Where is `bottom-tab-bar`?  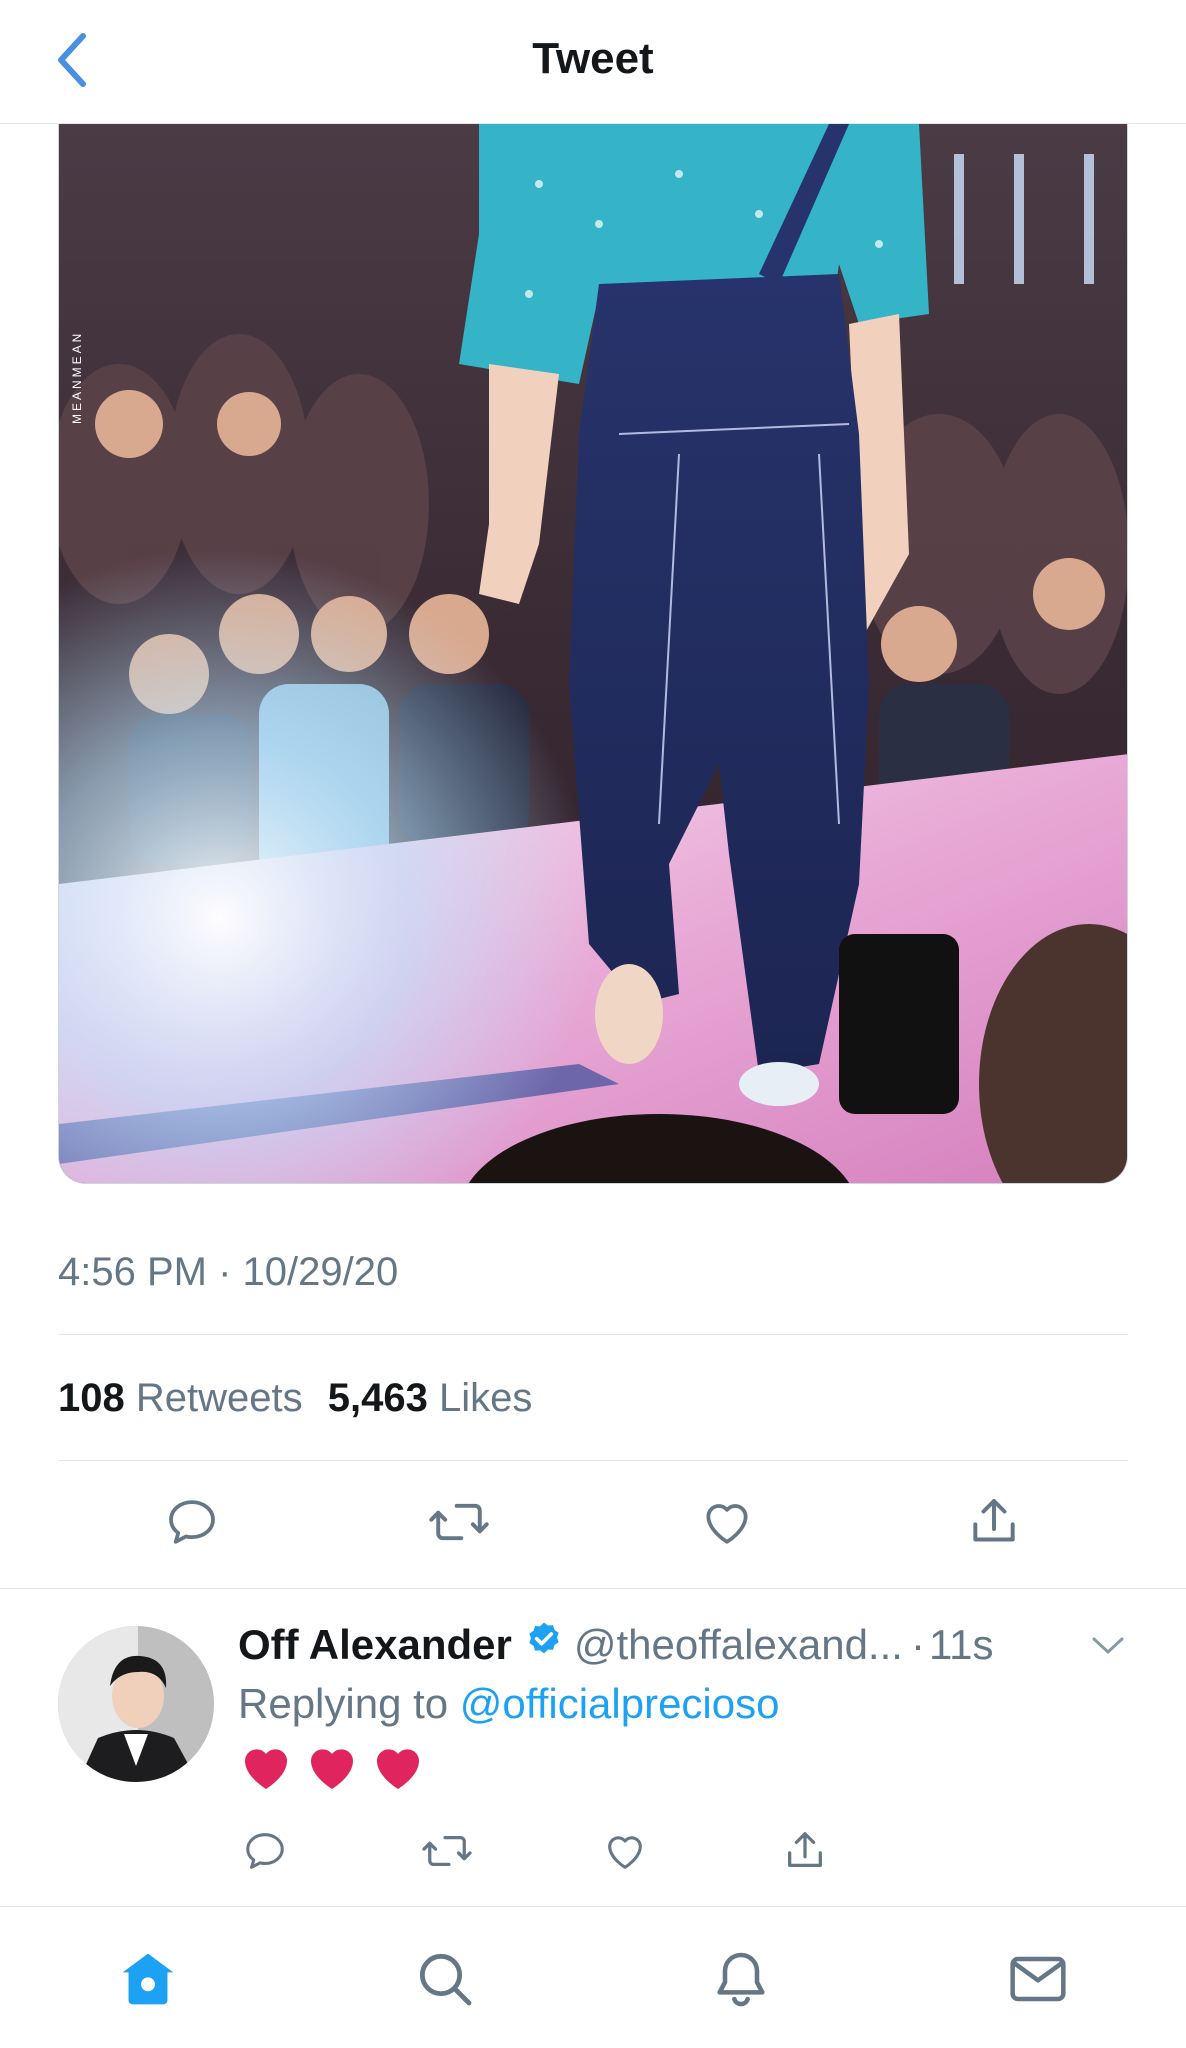
bottom-tab-bar is located at coordinates (593, 1977).